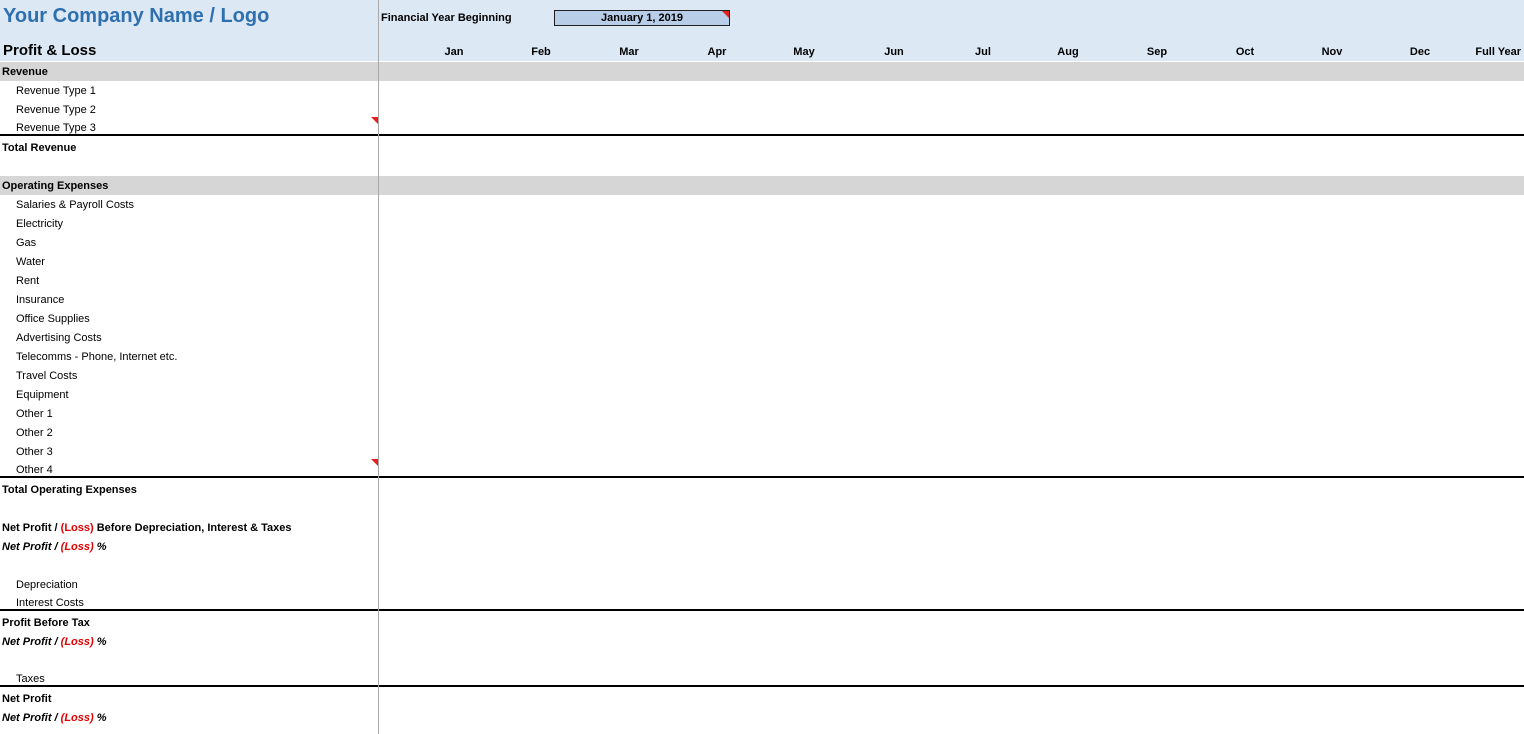  Describe the element at coordinates (34, 452) in the screenshot. I see `row-label: Other 3` at that location.